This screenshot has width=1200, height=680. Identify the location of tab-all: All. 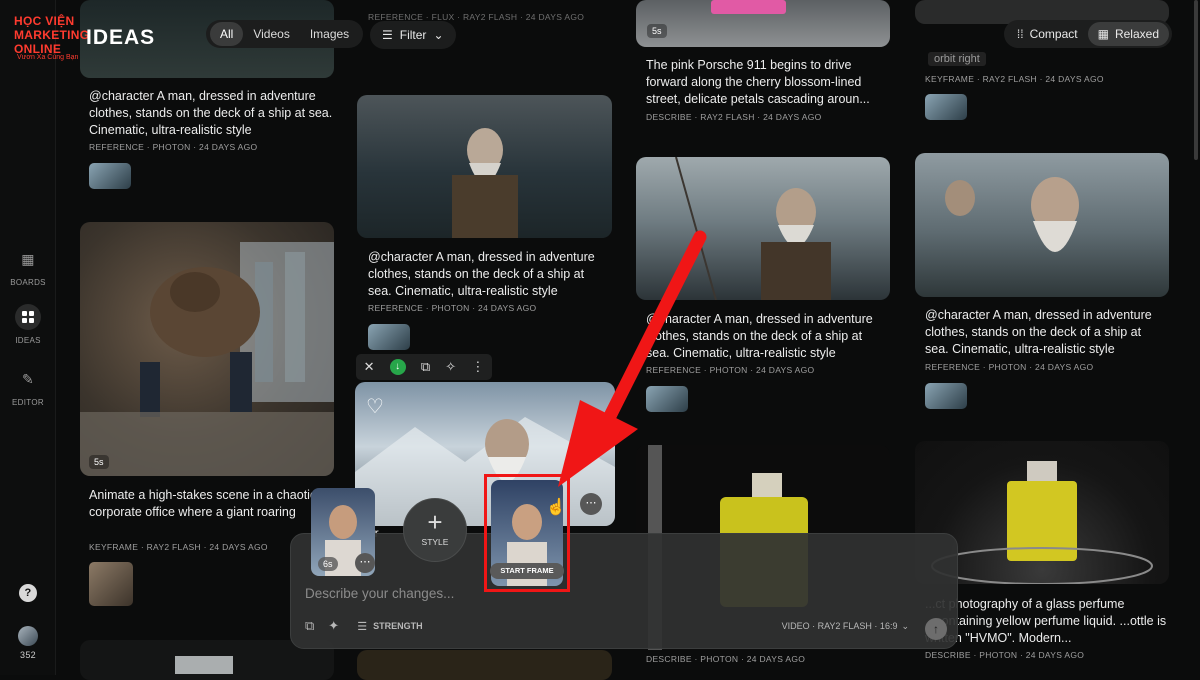
(227, 34).